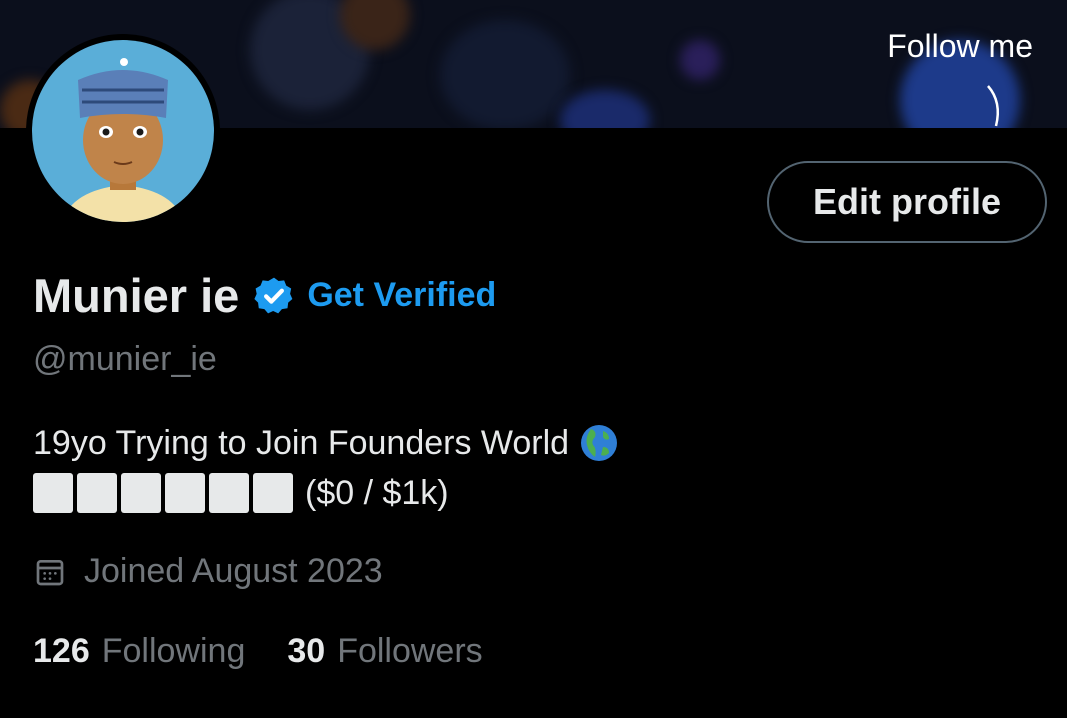 Image resolution: width=1067 pixels, height=718 pixels. I want to click on display-name: Munier ie, so click(136, 295).